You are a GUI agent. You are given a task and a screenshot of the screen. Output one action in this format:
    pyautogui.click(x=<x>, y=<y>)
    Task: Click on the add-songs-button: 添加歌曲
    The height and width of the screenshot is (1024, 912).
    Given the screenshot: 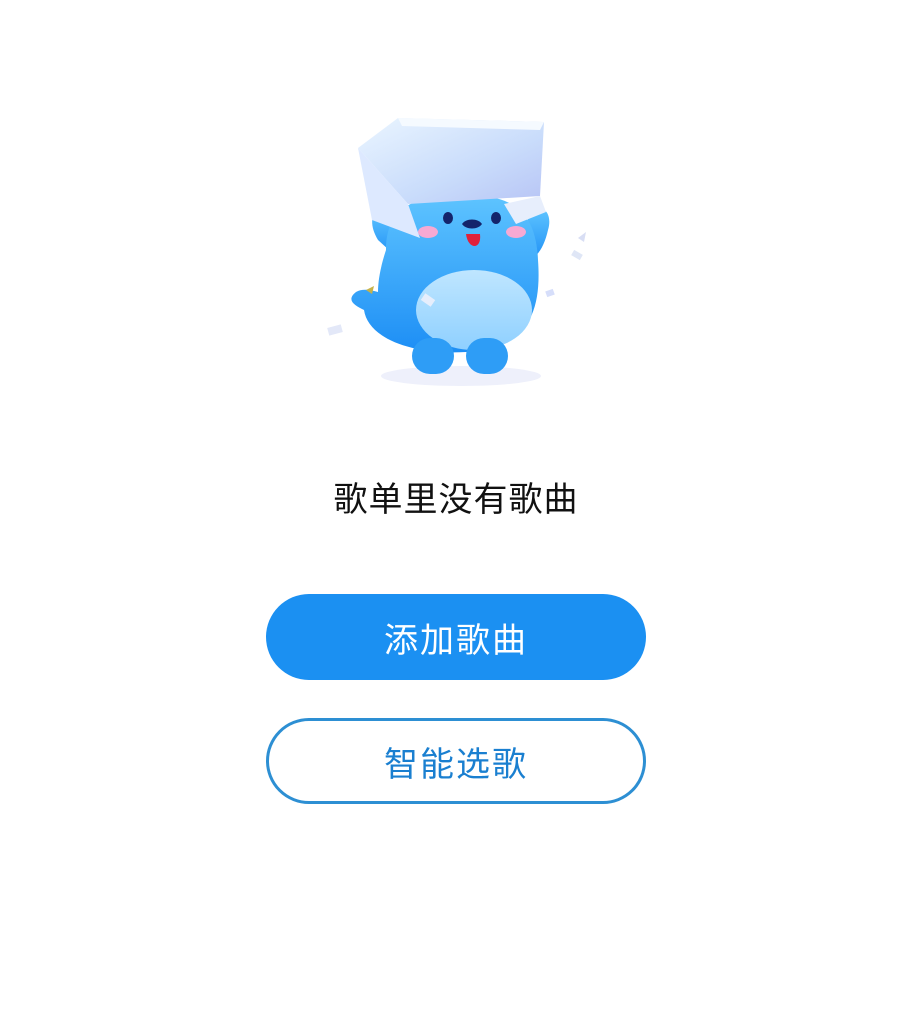 What is the action you would take?
    pyautogui.click(x=456, y=637)
    